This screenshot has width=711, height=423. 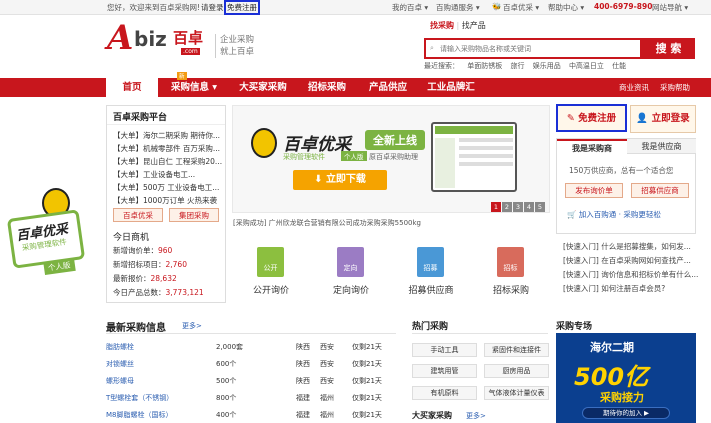 I want to click on people-icon: 招募, so click(x=430, y=262).